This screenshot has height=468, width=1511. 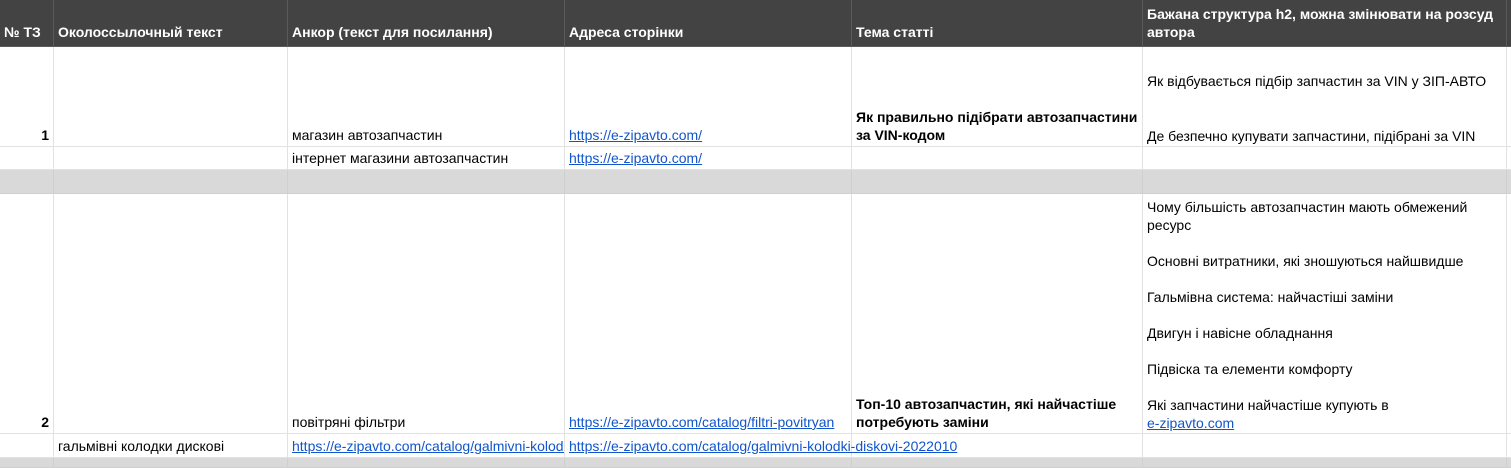 I want to click on task-number: 2, so click(x=45, y=422).